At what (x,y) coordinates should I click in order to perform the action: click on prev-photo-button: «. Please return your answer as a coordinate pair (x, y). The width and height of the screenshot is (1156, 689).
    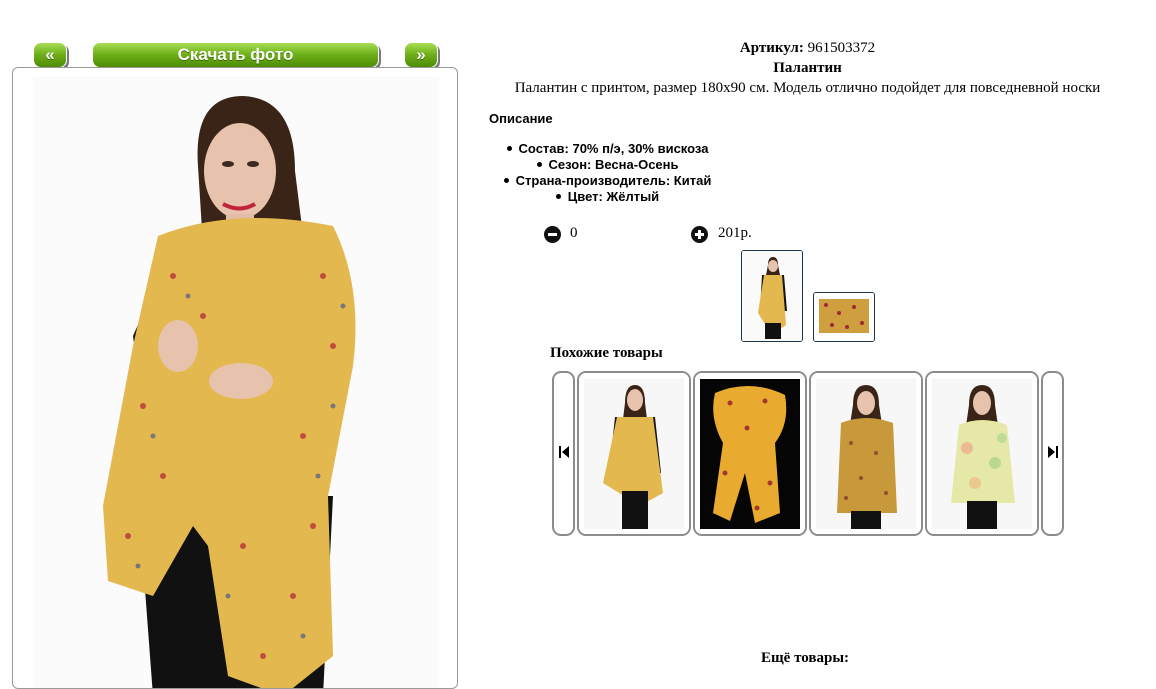
    Looking at the image, I should click on (50, 55).